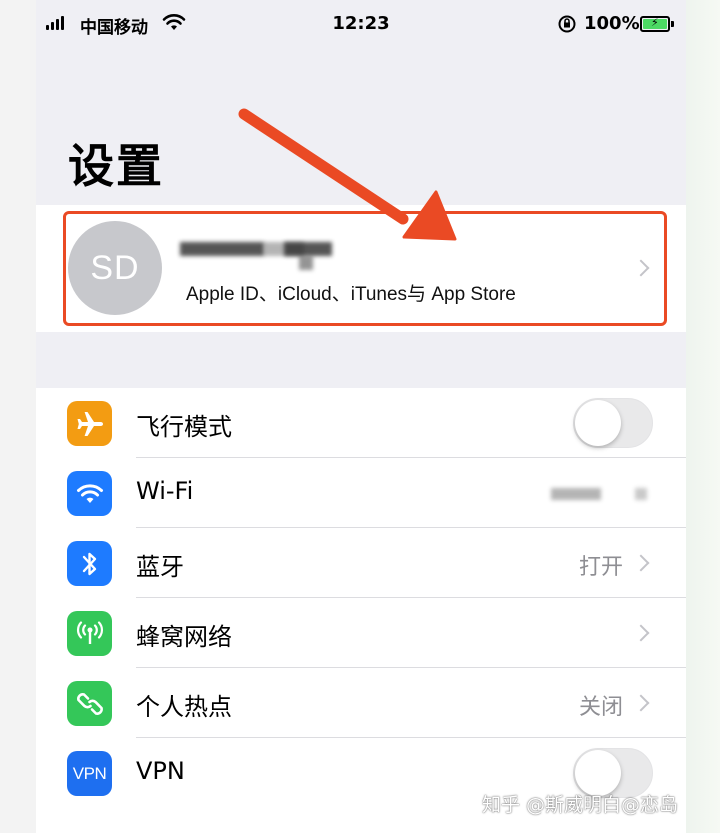 The image size is (720, 833). What do you see at coordinates (703, 416) in the screenshot?
I see `right-margin` at bounding box center [703, 416].